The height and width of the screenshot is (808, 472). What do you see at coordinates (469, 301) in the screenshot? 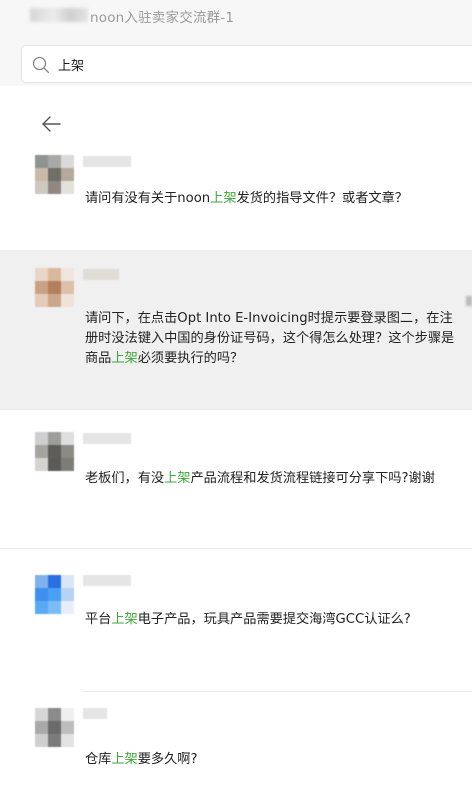
I see `scroll-edge-marker` at bounding box center [469, 301].